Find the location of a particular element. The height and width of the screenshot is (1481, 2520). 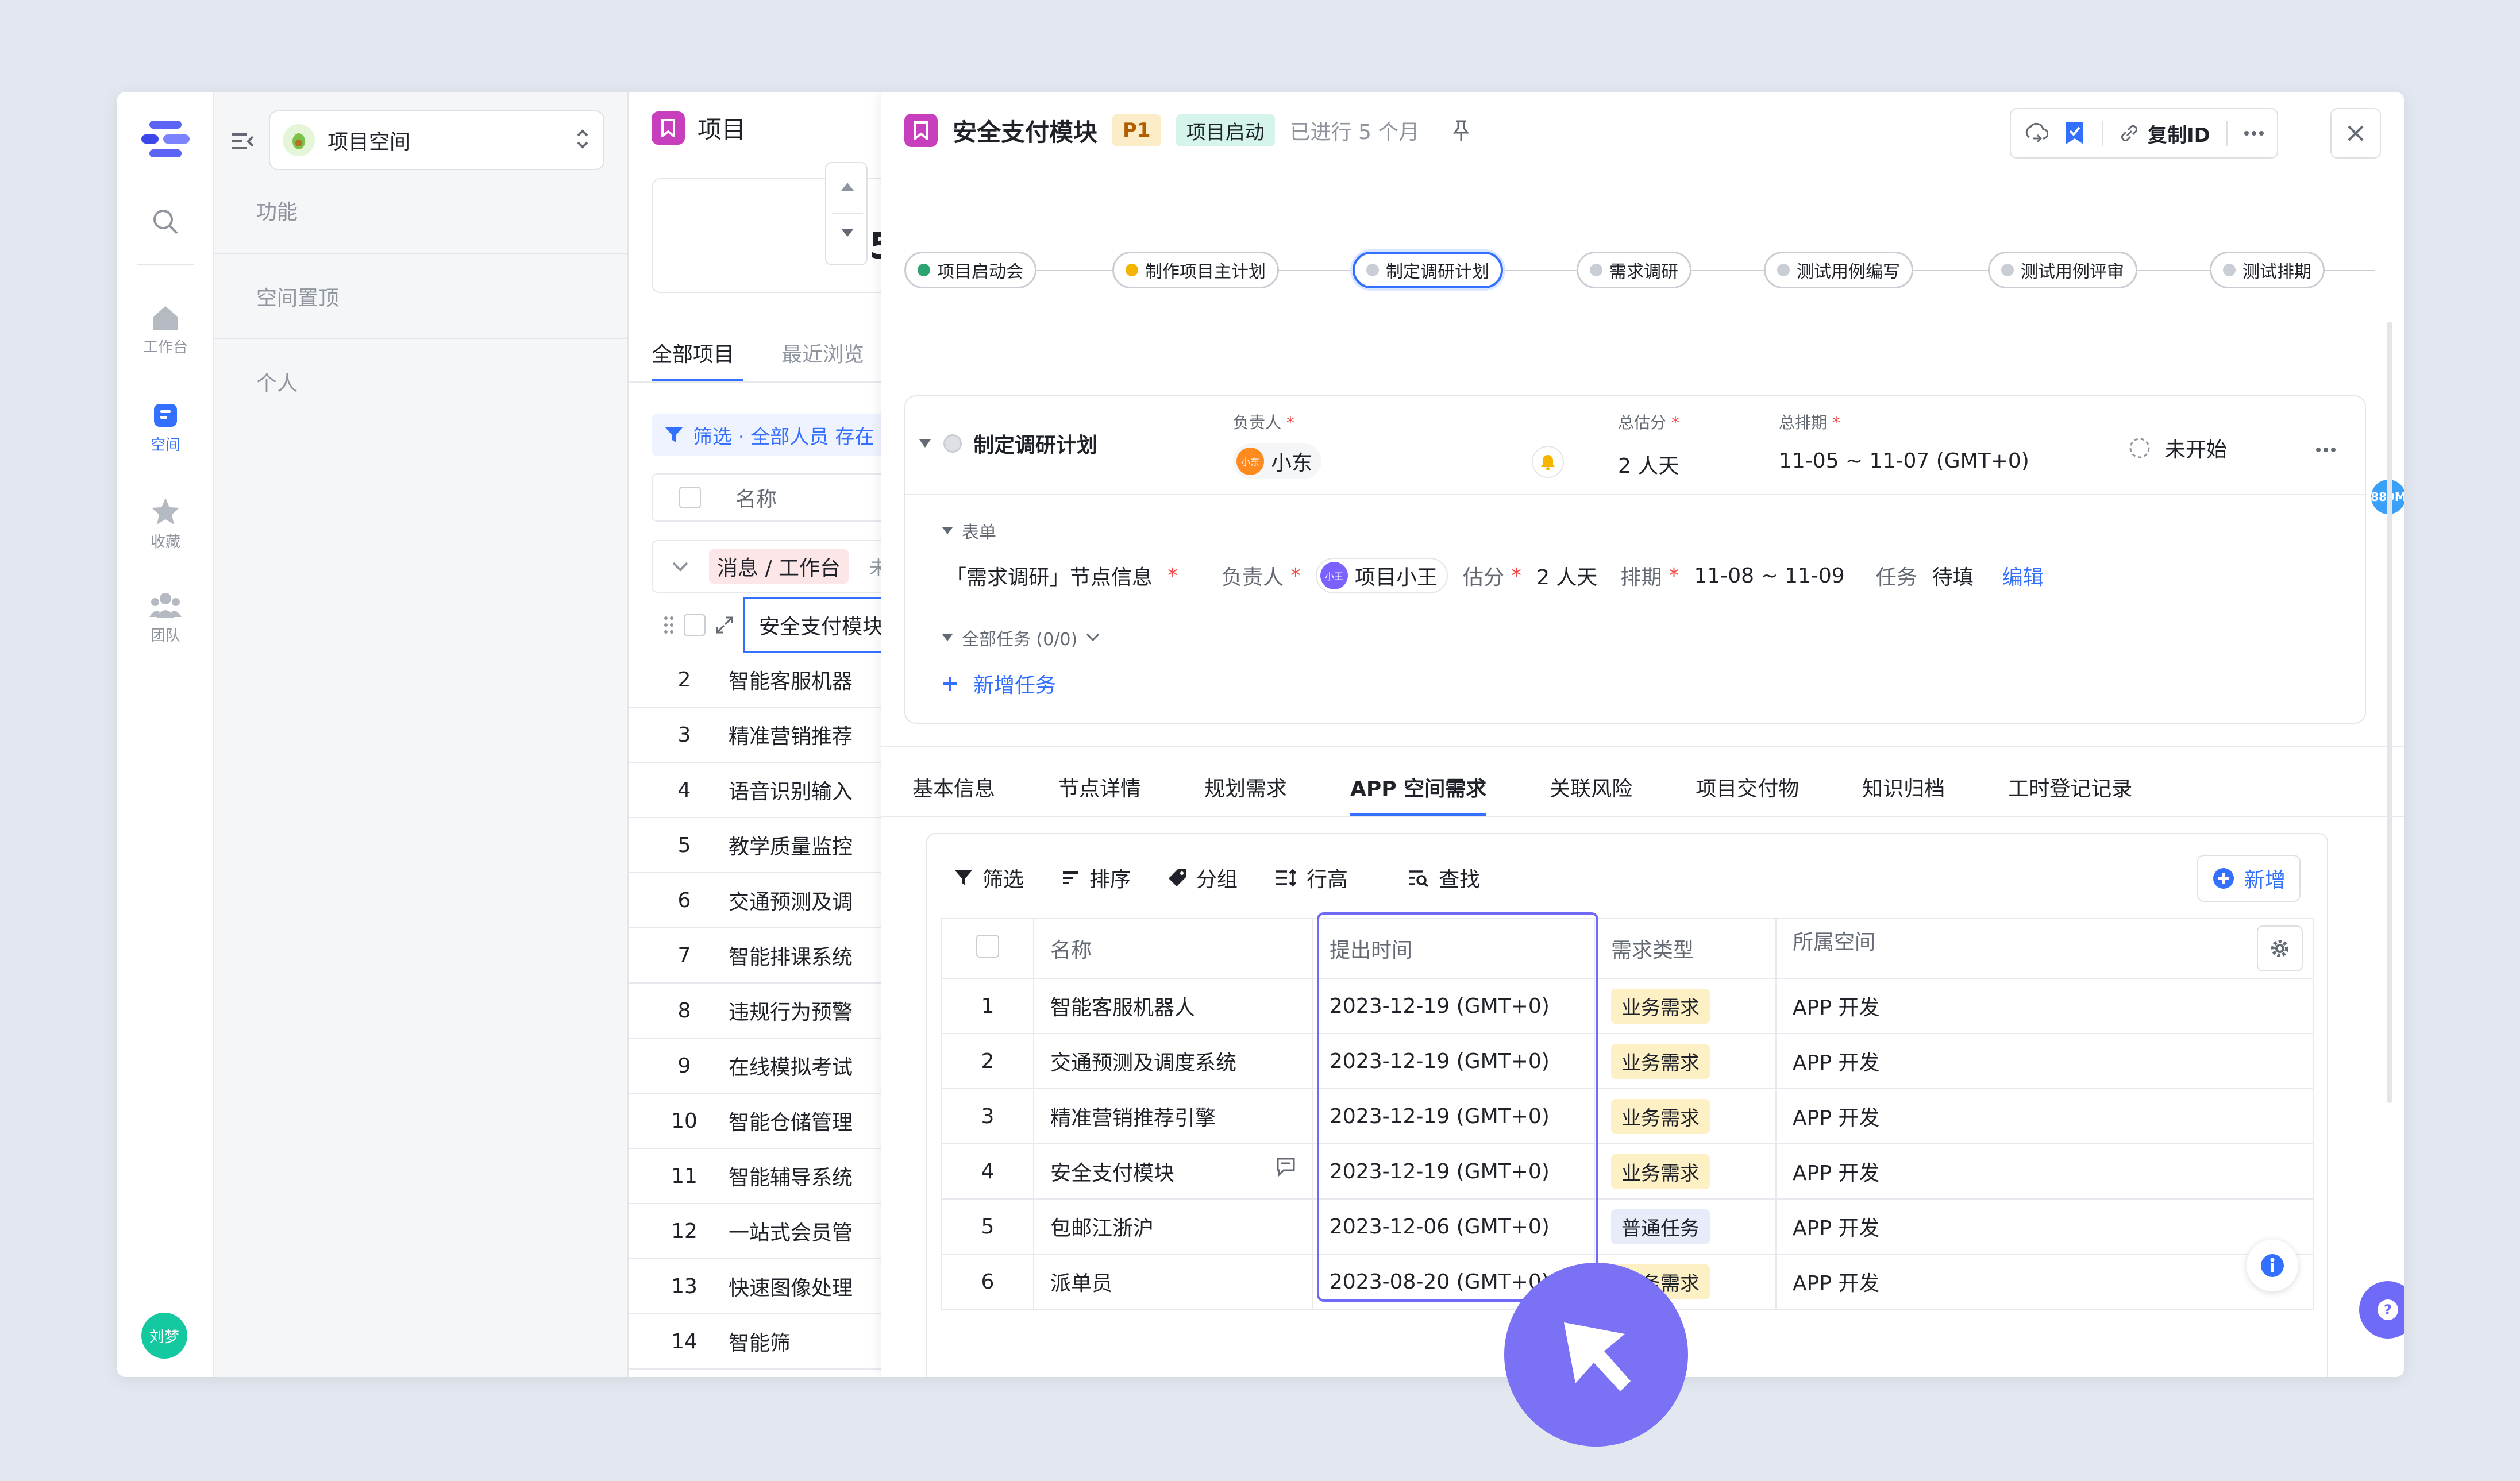

tab-1: 节点详情 is located at coordinates (1099, 787).